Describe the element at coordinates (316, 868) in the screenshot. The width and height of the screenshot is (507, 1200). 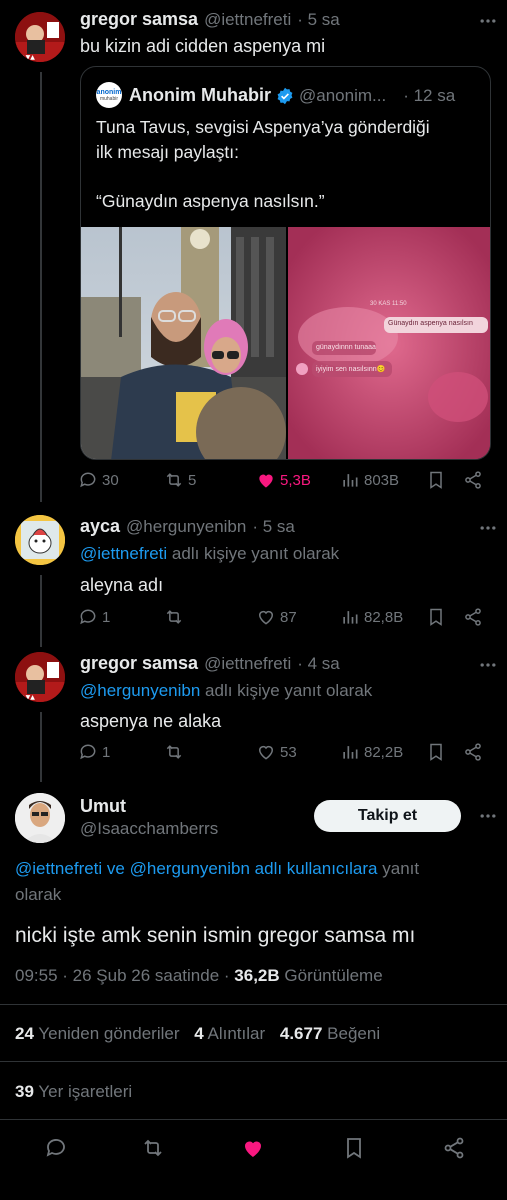
I see `reply-mid: adlı kullanıcılara` at that location.